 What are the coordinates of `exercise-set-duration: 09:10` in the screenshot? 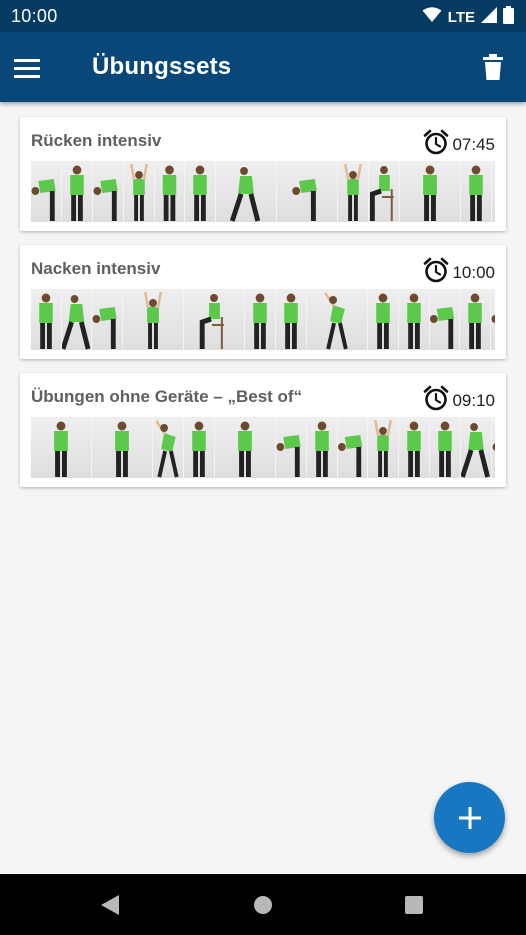 It's located at (459, 400).